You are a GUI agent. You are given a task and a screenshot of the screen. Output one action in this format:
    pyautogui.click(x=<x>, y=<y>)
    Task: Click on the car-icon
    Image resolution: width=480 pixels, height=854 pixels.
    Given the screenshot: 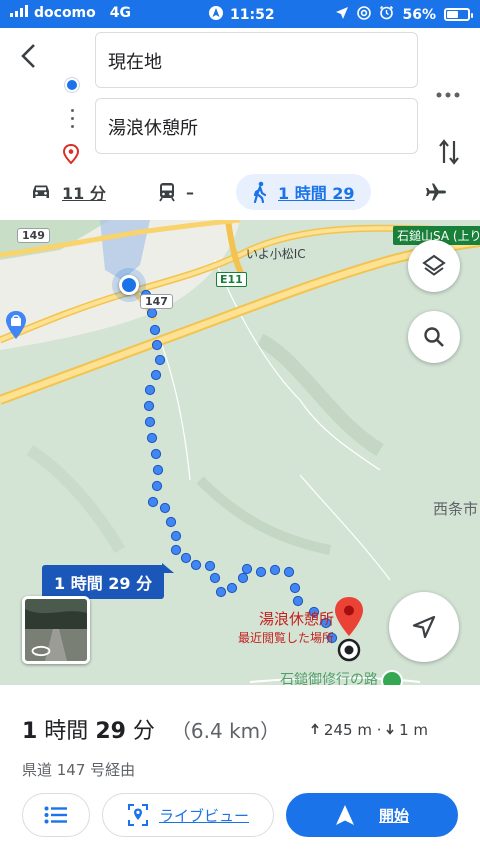 What is the action you would take?
    pyautogui.click(x=41, y=191)
    